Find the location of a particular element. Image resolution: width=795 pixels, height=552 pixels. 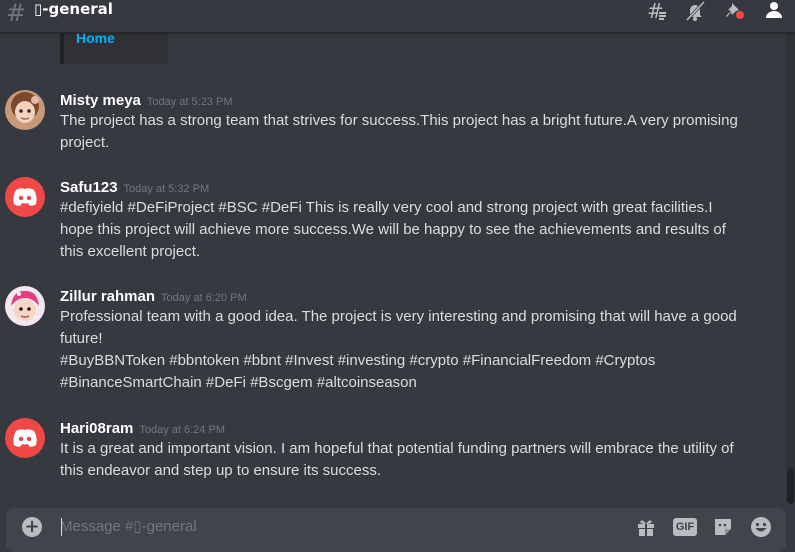

message-header: Zillur rahman Today at 6:20 PM is located at coordinates (153, 295).